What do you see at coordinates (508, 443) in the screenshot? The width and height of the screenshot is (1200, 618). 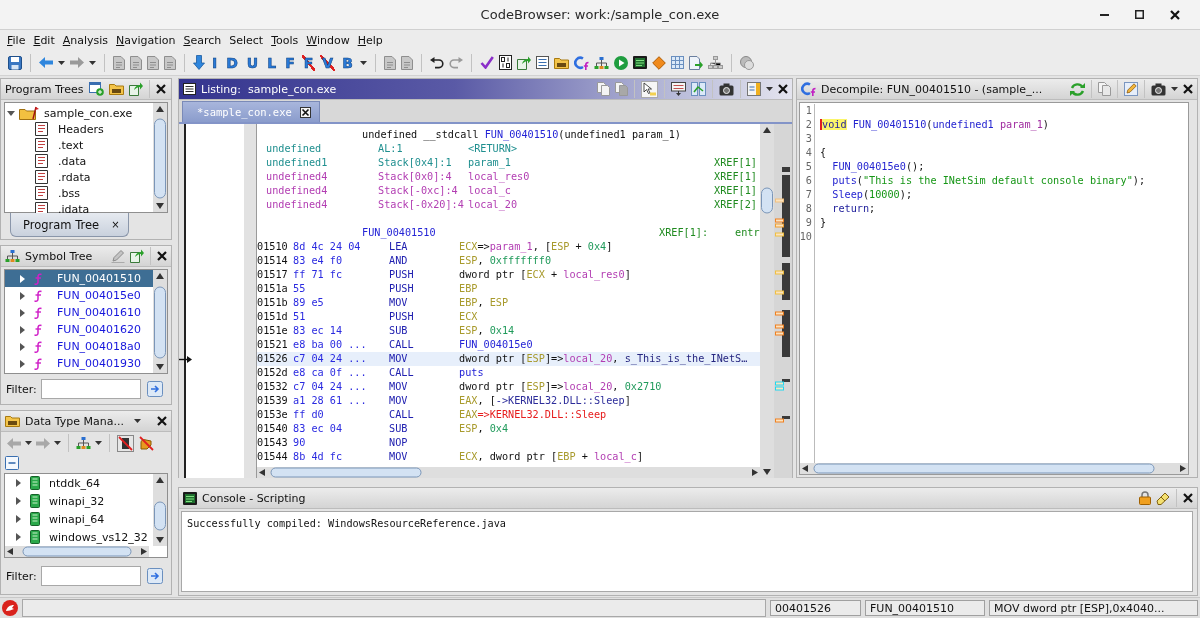 I see `listing-row: 01543 90 NOP` at bounding box center [508, 443].